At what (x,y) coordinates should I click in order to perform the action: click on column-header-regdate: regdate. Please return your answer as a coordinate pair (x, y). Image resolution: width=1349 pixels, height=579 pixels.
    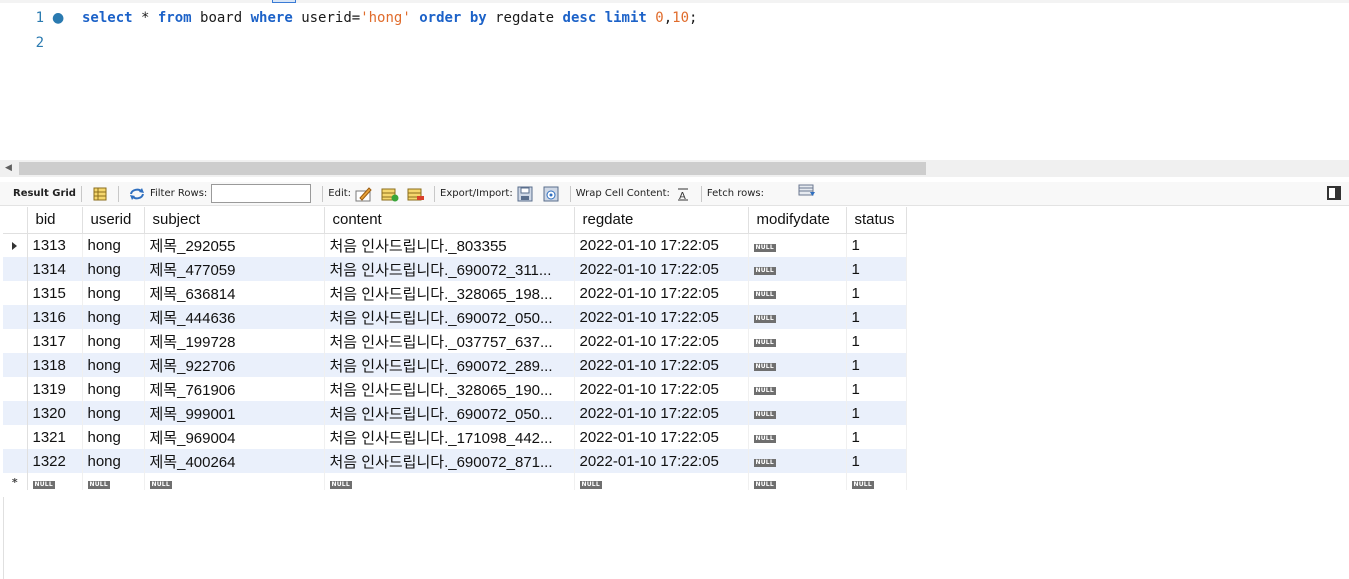
    Looking at the image, I should click on (661, 220).